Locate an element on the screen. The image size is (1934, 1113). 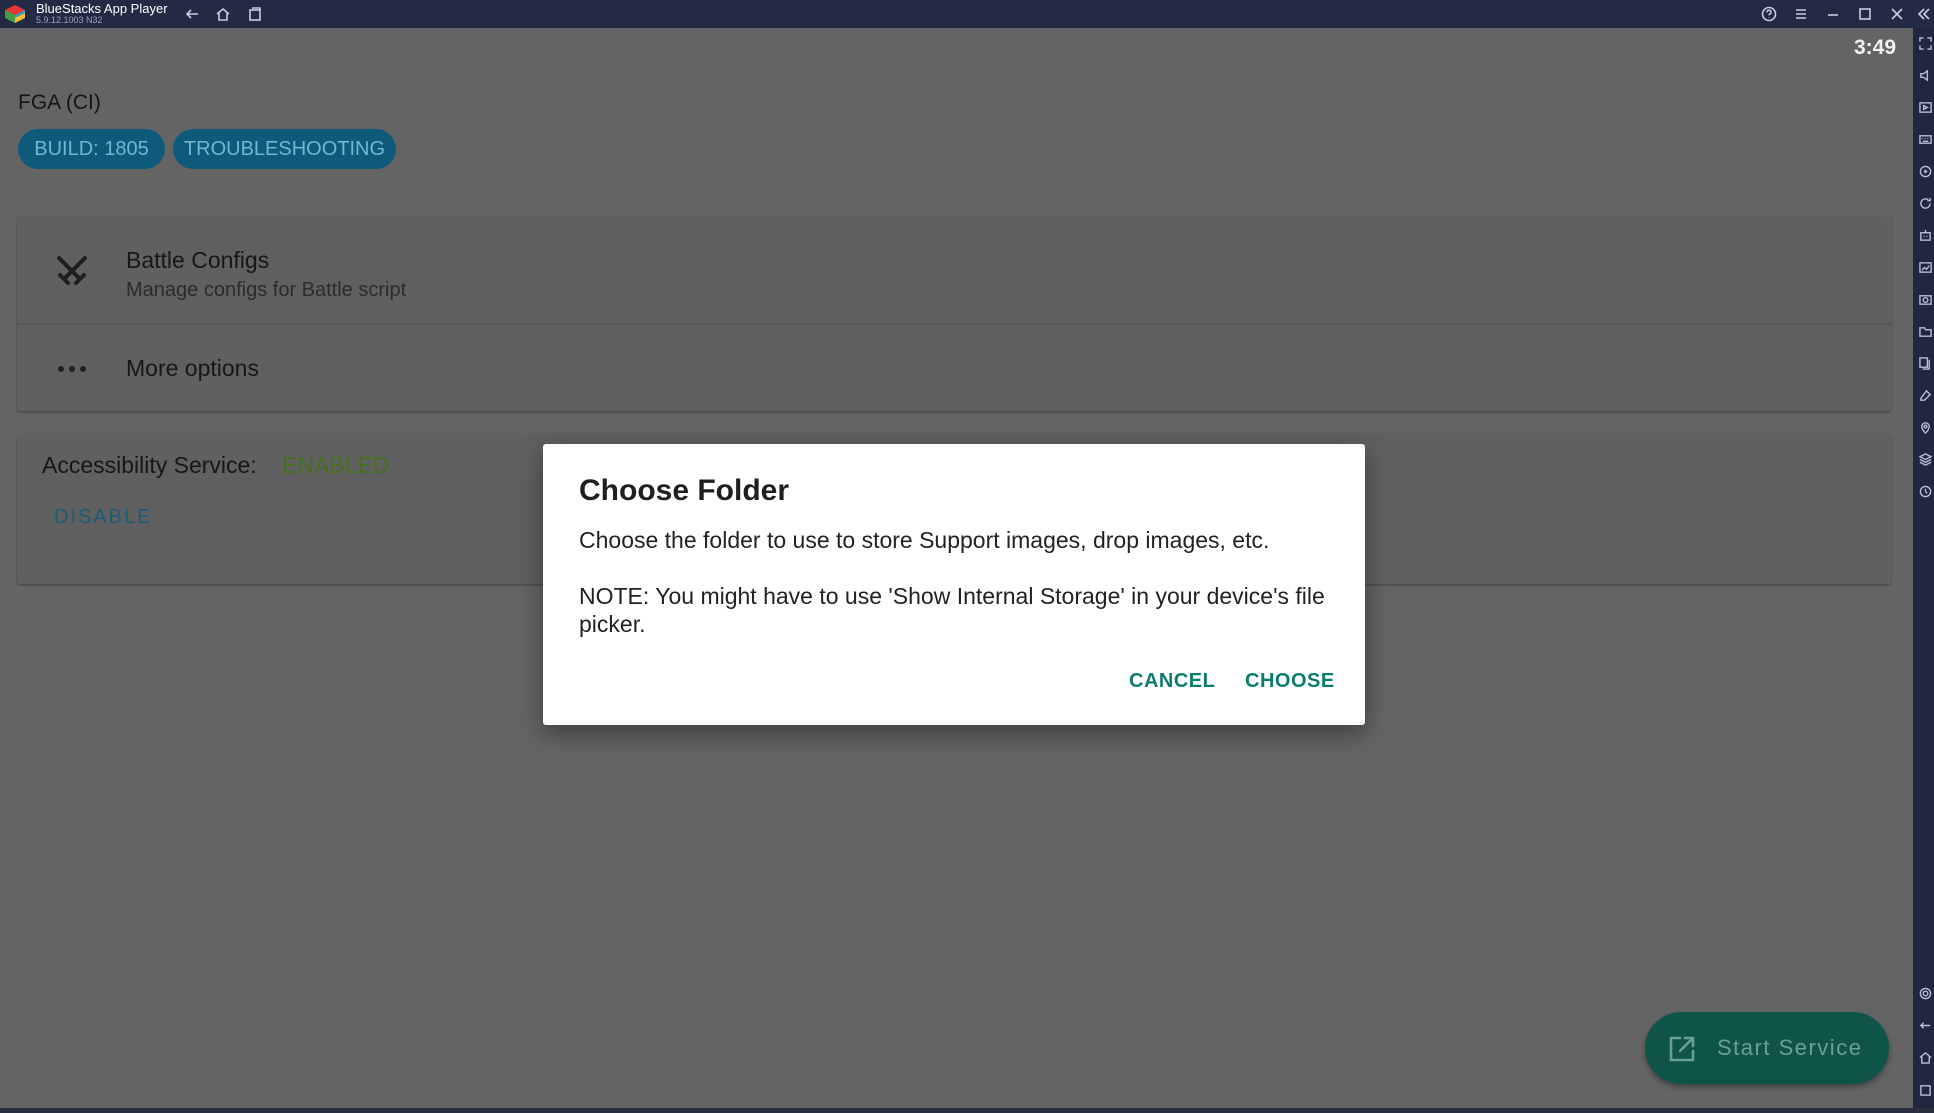
performance-button is located at coordinates (1925, 267).